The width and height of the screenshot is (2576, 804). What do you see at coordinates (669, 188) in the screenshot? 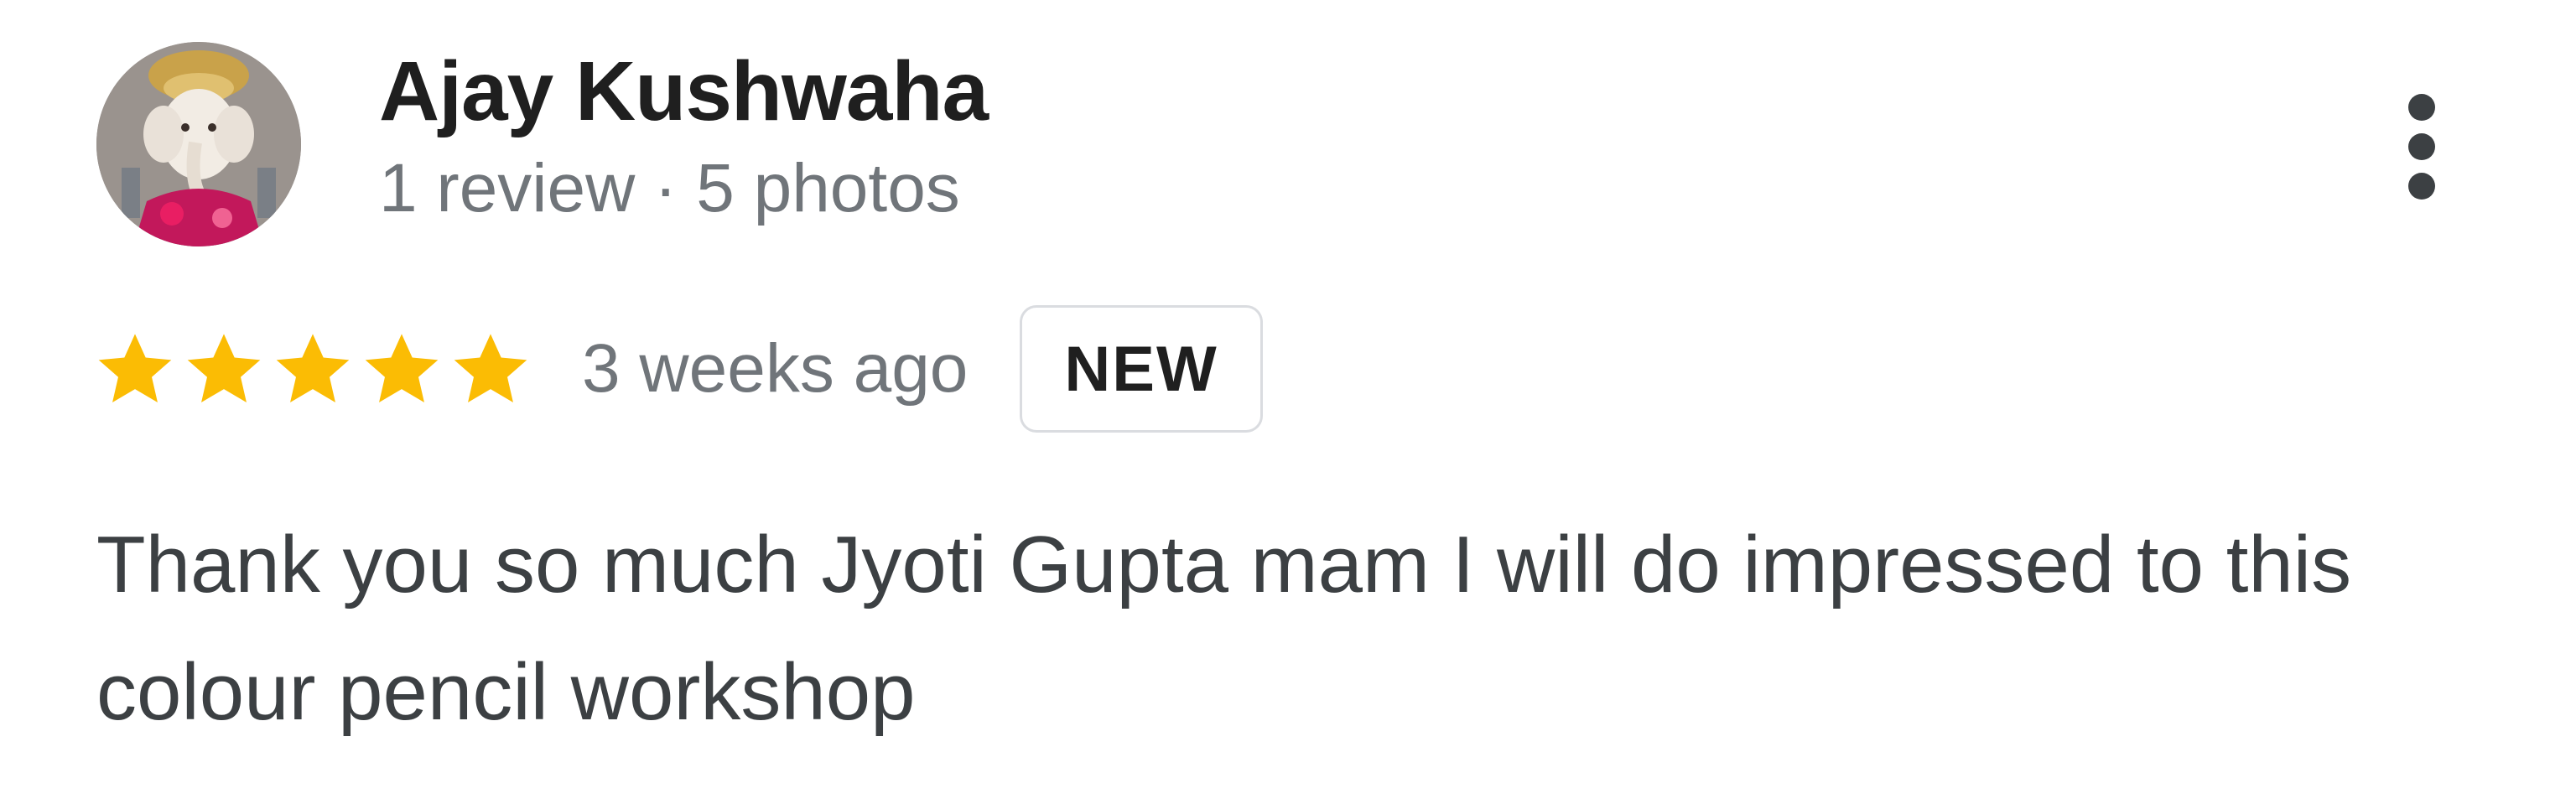
I see `reviewer-meta: 1 review · 5 photos` at bounding box center [669, 188].